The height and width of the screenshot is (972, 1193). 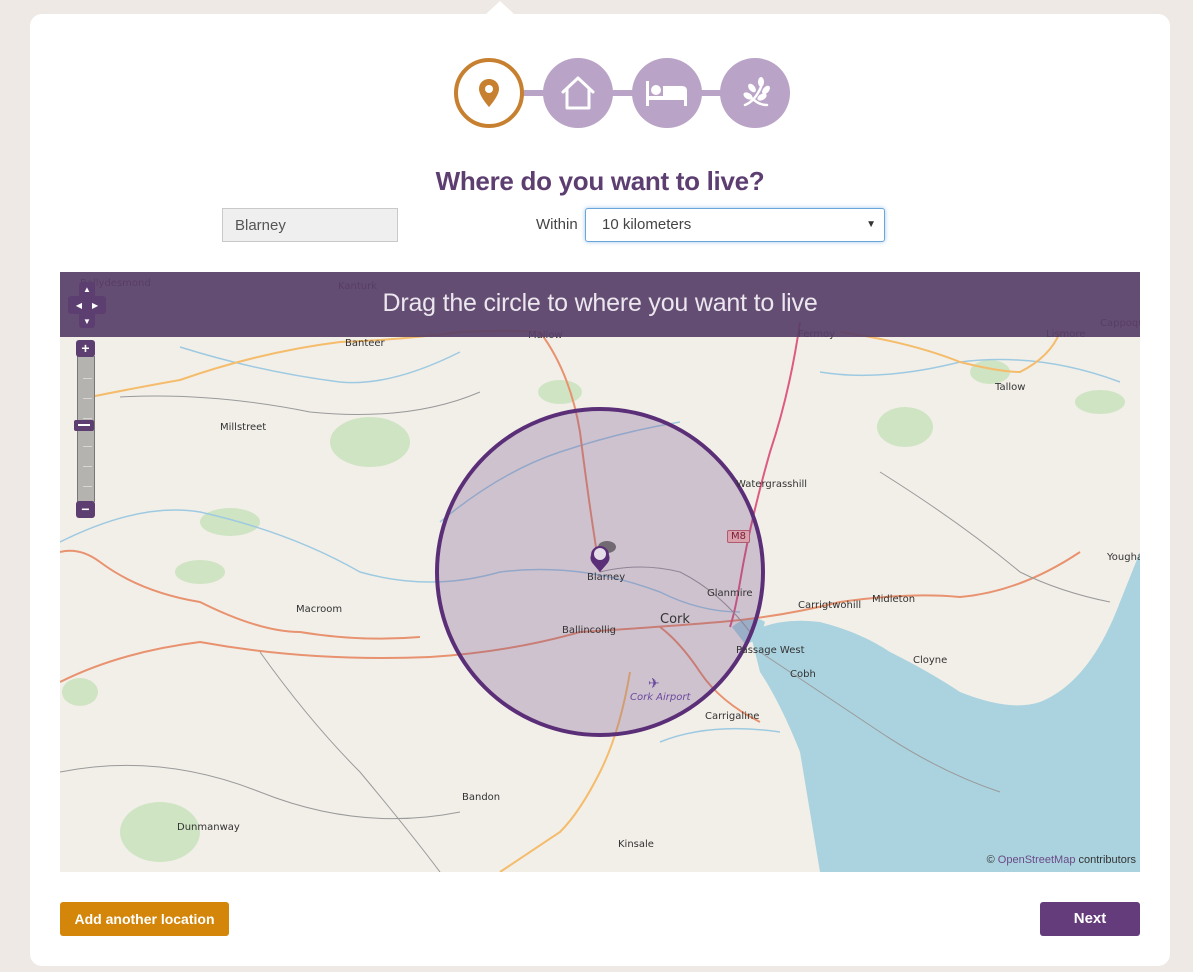 I want to click on step-lifestyle, so click(x=755, y=93).